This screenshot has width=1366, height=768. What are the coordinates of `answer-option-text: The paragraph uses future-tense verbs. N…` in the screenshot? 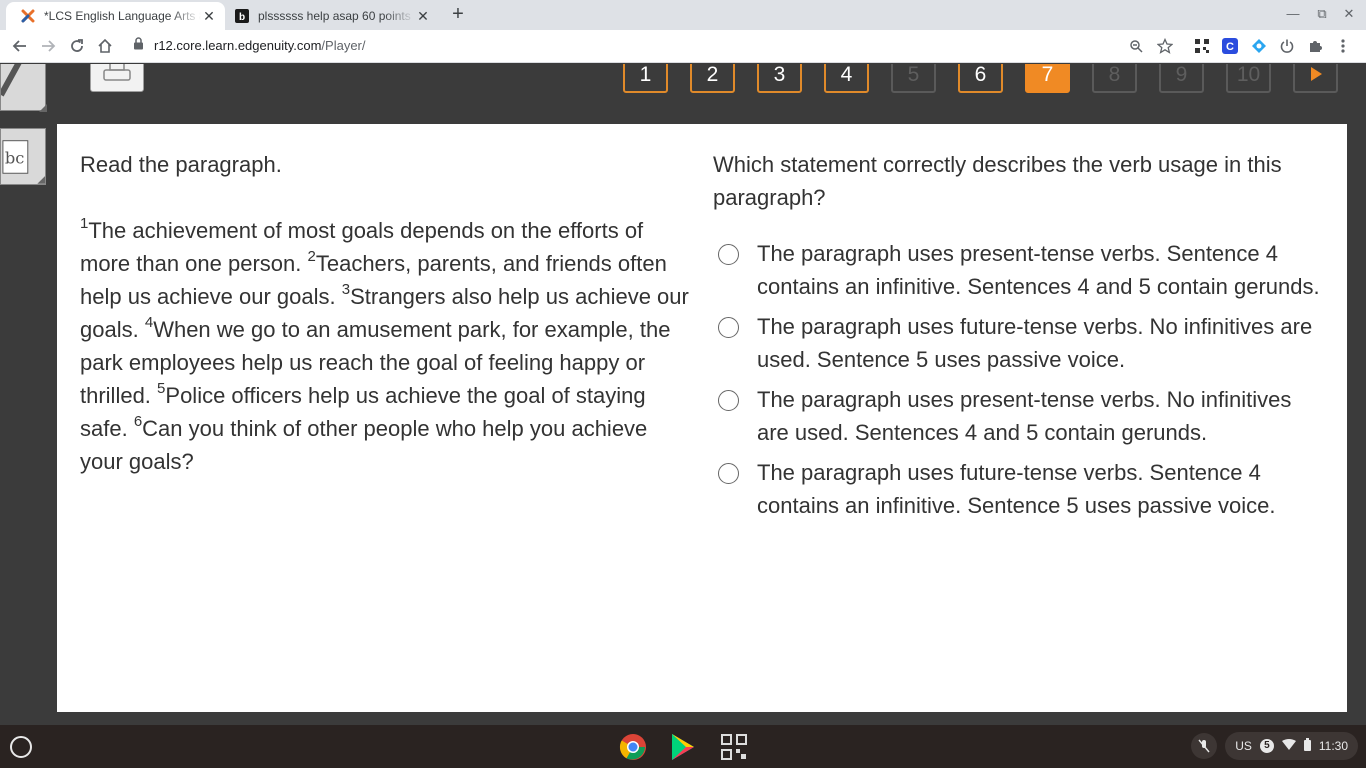 It's located at (1035, 343).